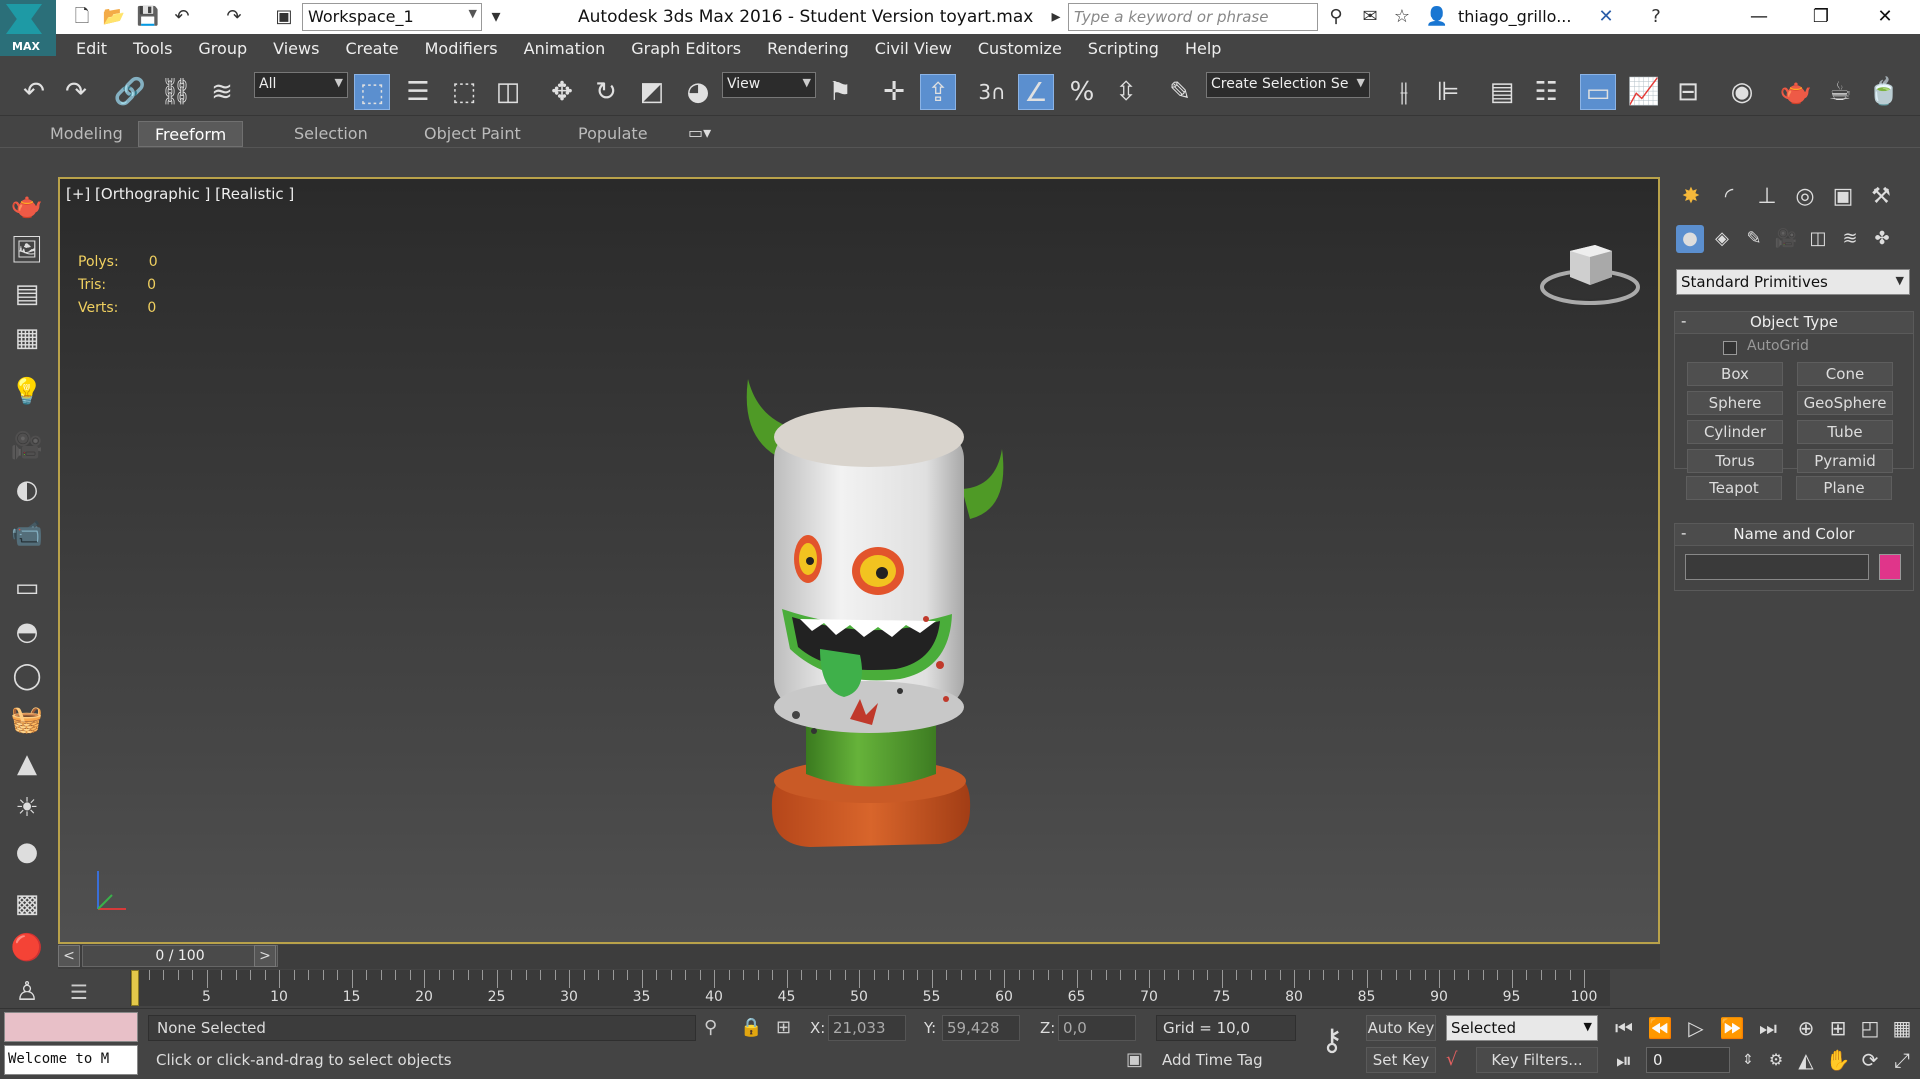 The width and height of the screenshot is (1920, 1079). I want to click on create-tab-icon: ✸, so click(1691, 197).